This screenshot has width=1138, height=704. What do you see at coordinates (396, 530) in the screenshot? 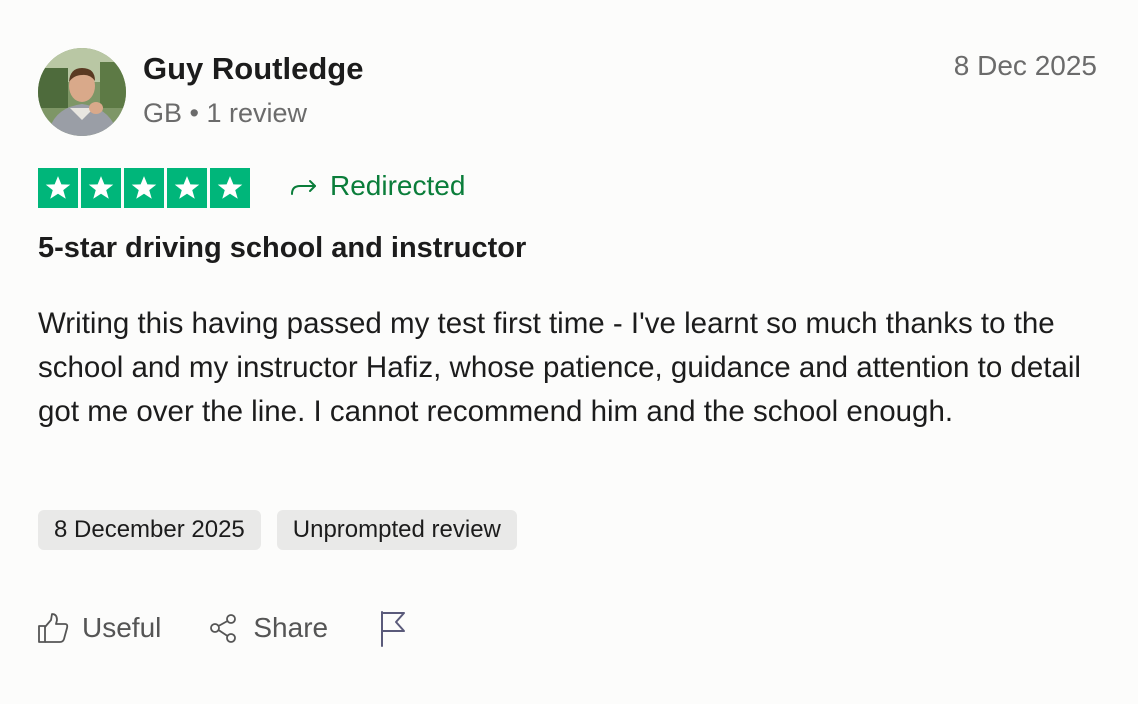
I see `unprompted-review-tag: Unprompted review` at bounding box center [396, 530].